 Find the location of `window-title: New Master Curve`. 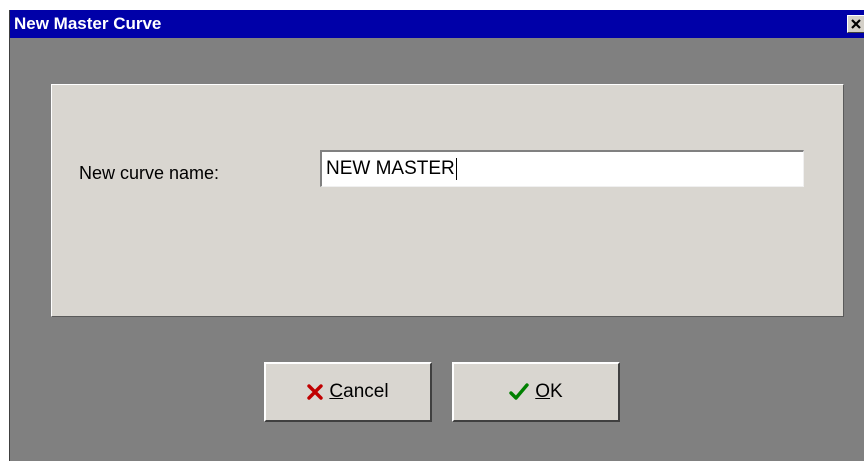

window-title: New Master Curve is located at coordinates (88, 23).